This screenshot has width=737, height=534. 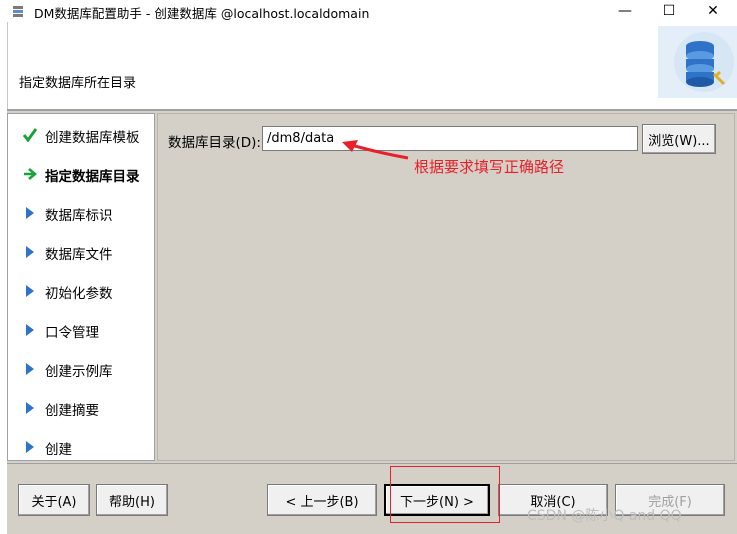 I want to click on app-icon, so click(x=18, y=11).